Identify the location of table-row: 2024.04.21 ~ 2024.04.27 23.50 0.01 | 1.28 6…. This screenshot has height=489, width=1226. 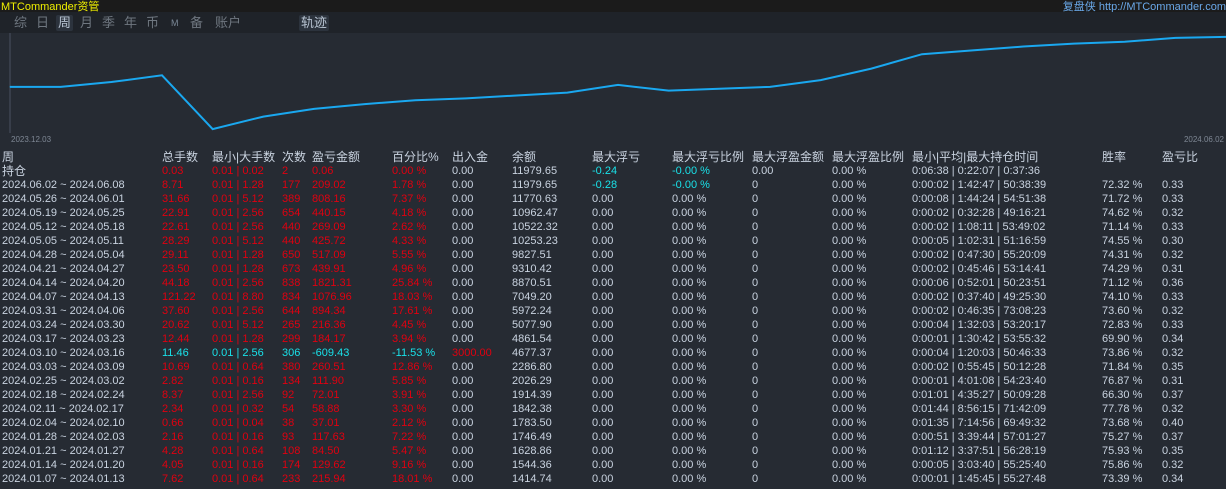
(613, 269).